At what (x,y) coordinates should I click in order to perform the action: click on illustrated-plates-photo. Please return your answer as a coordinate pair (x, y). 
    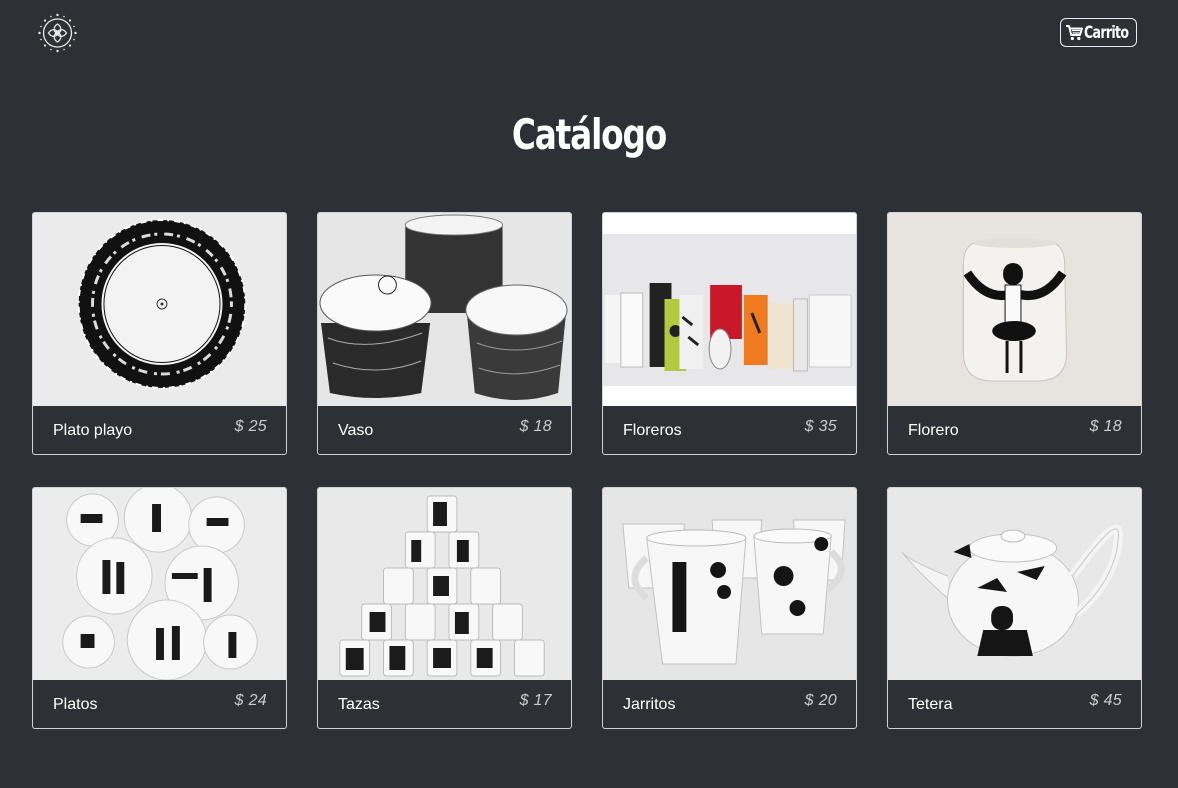
    Looking at the image, I should click on (159, 584).